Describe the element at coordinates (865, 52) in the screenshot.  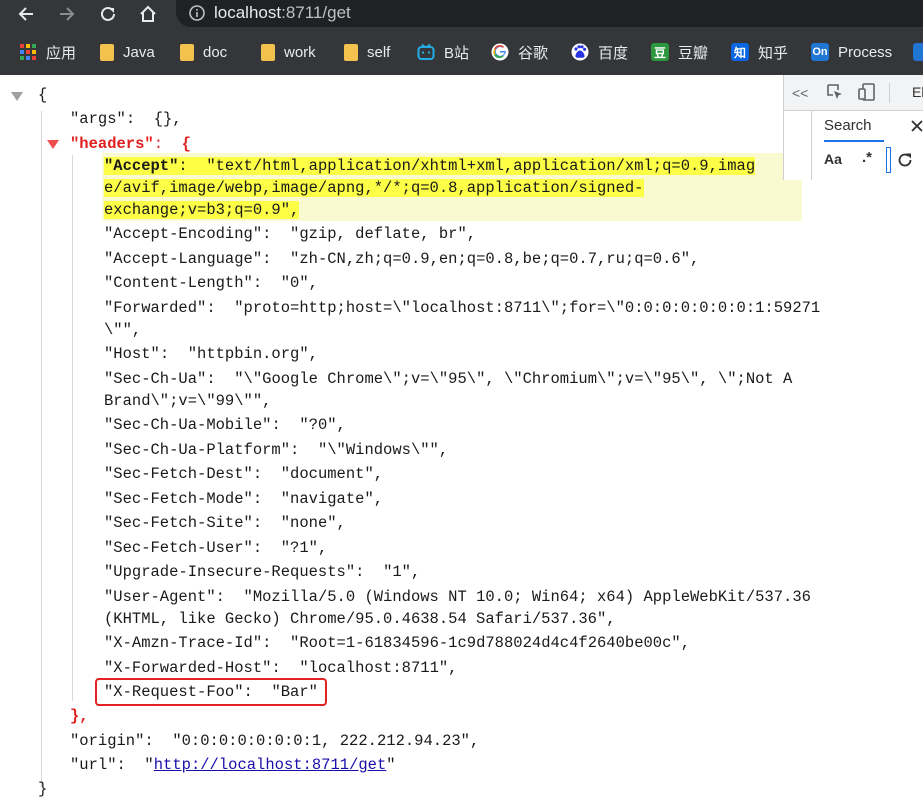
I see `bookmark-label: Process` at that location.